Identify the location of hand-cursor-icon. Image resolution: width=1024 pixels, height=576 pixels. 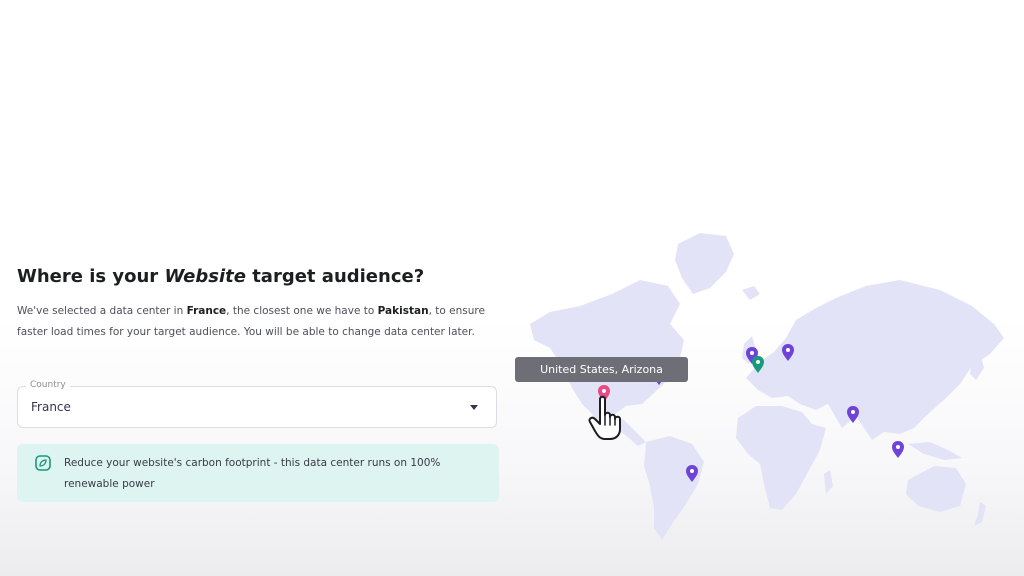
(604, 417).